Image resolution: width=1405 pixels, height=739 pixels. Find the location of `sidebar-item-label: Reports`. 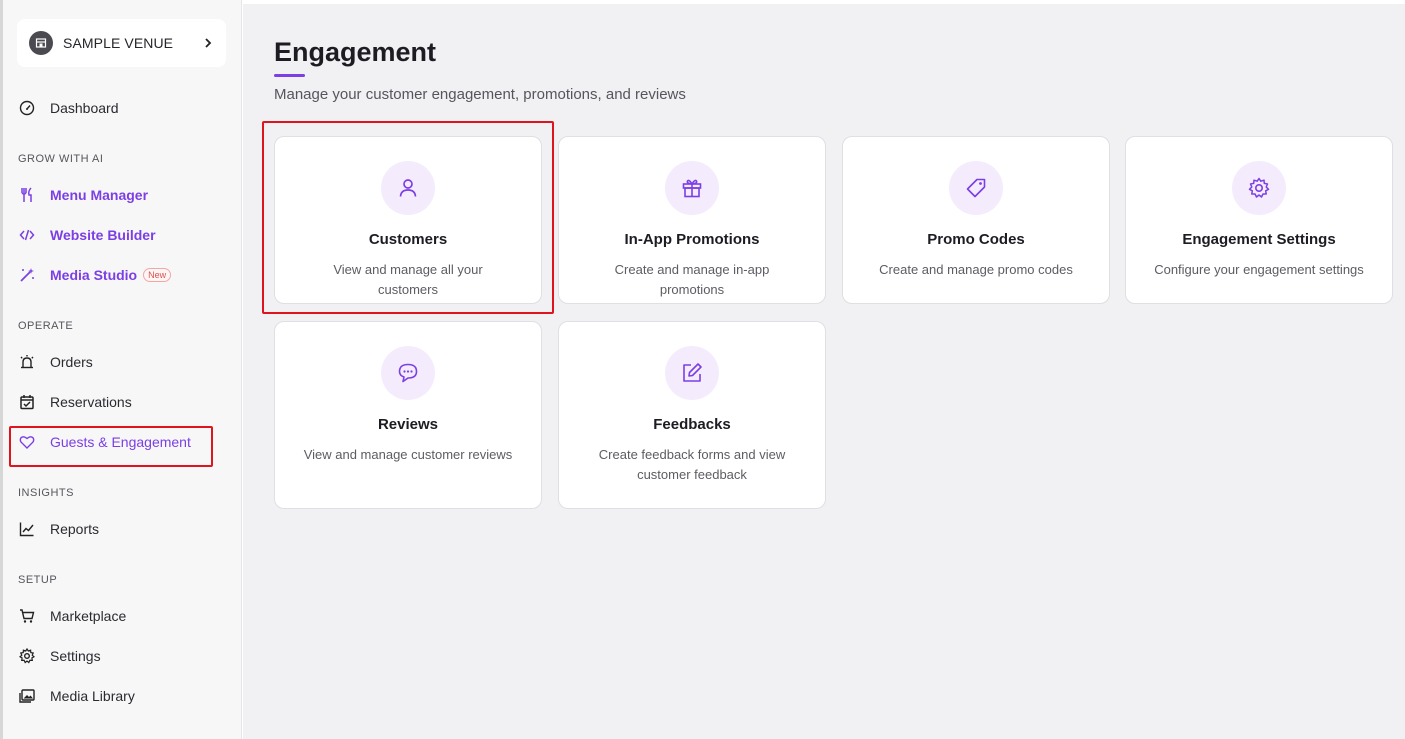

sidebar-item-label: Reports is located at coordinates (75, 529).